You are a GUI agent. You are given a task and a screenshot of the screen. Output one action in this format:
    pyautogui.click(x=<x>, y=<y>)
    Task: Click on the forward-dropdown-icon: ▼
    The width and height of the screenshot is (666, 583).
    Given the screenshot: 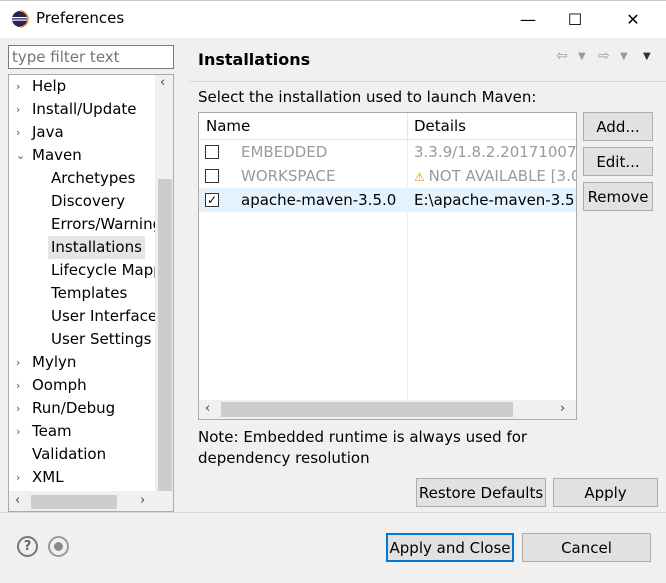 What is the action you would take?
    pyautogui.click(x=624, y=56)
    